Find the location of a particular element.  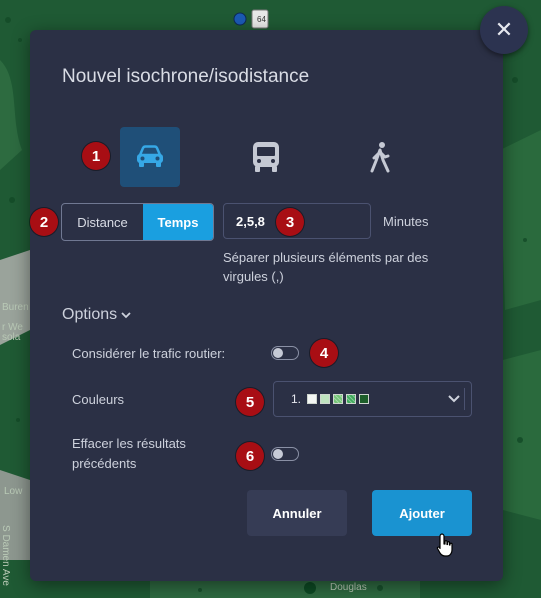

cancel-button: Annuler is located at coordinates (297, 513).